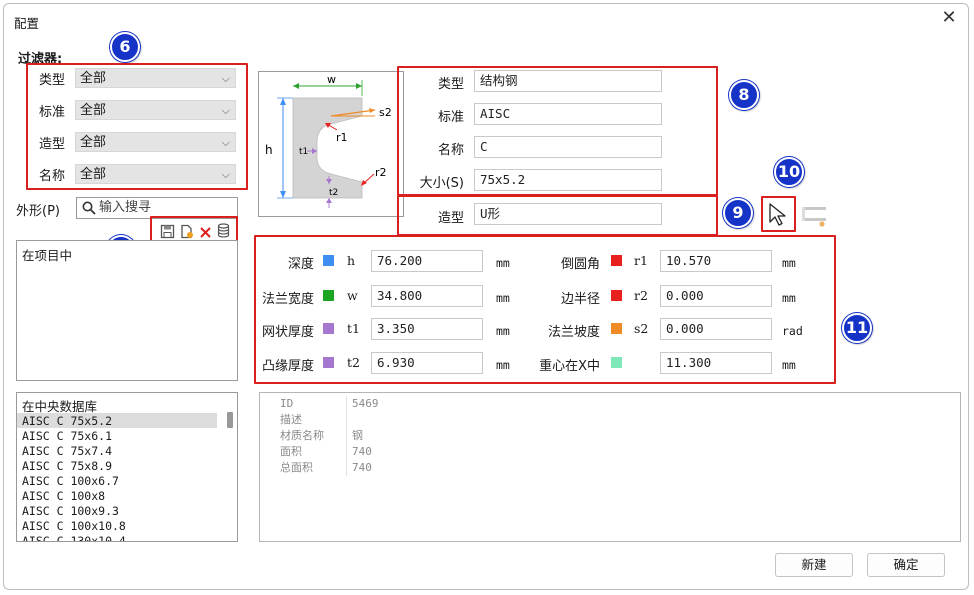 This screenshot has height=595, width=974. I want to click on diagram-label-r2: r2, so click(381, 172).